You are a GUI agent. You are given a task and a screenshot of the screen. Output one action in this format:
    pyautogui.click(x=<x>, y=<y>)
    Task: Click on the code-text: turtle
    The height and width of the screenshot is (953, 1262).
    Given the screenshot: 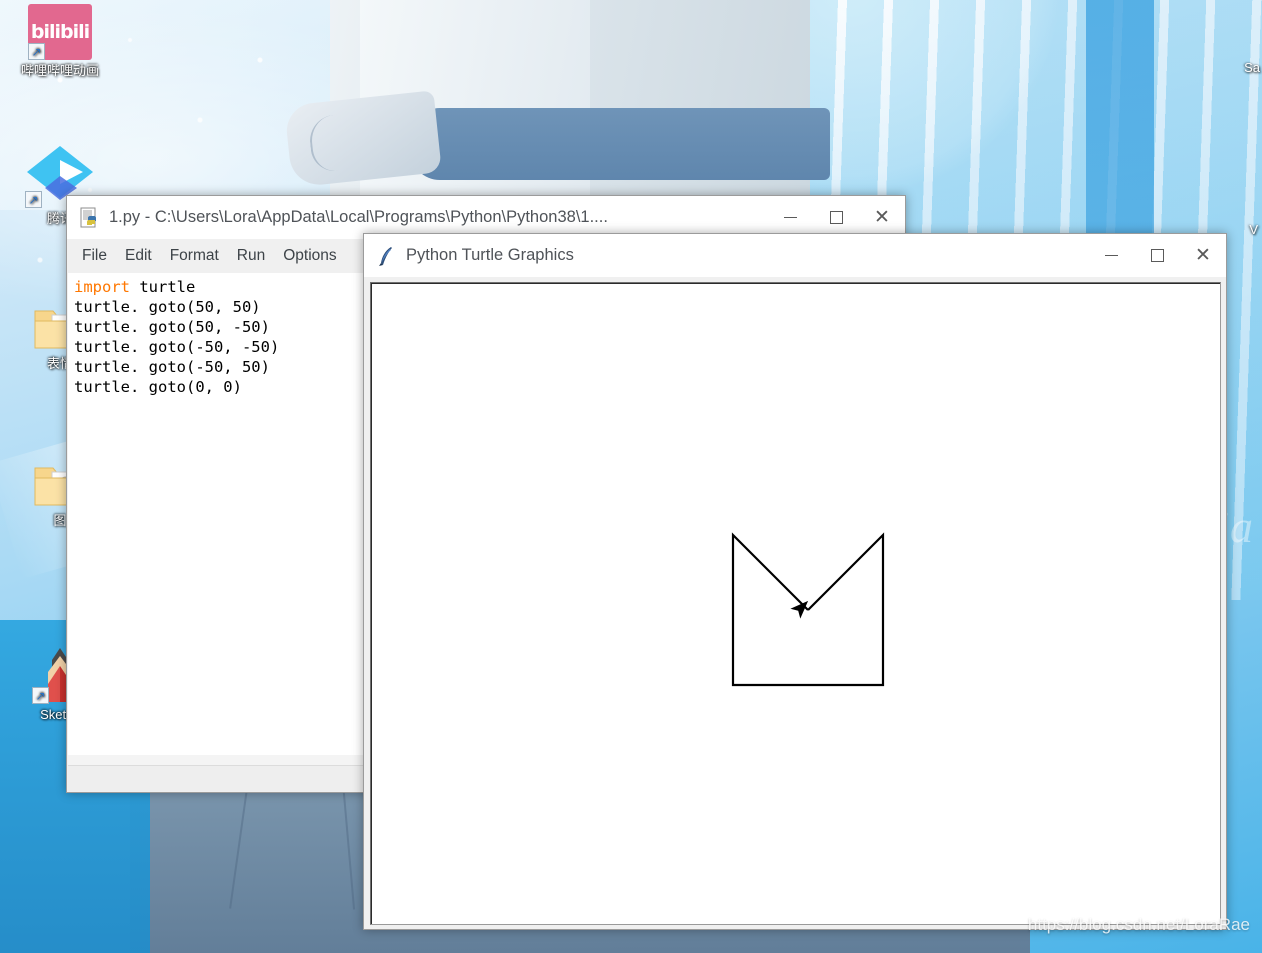 What is the action you would take?
    pyautogui.click(x=163, y=287)
    